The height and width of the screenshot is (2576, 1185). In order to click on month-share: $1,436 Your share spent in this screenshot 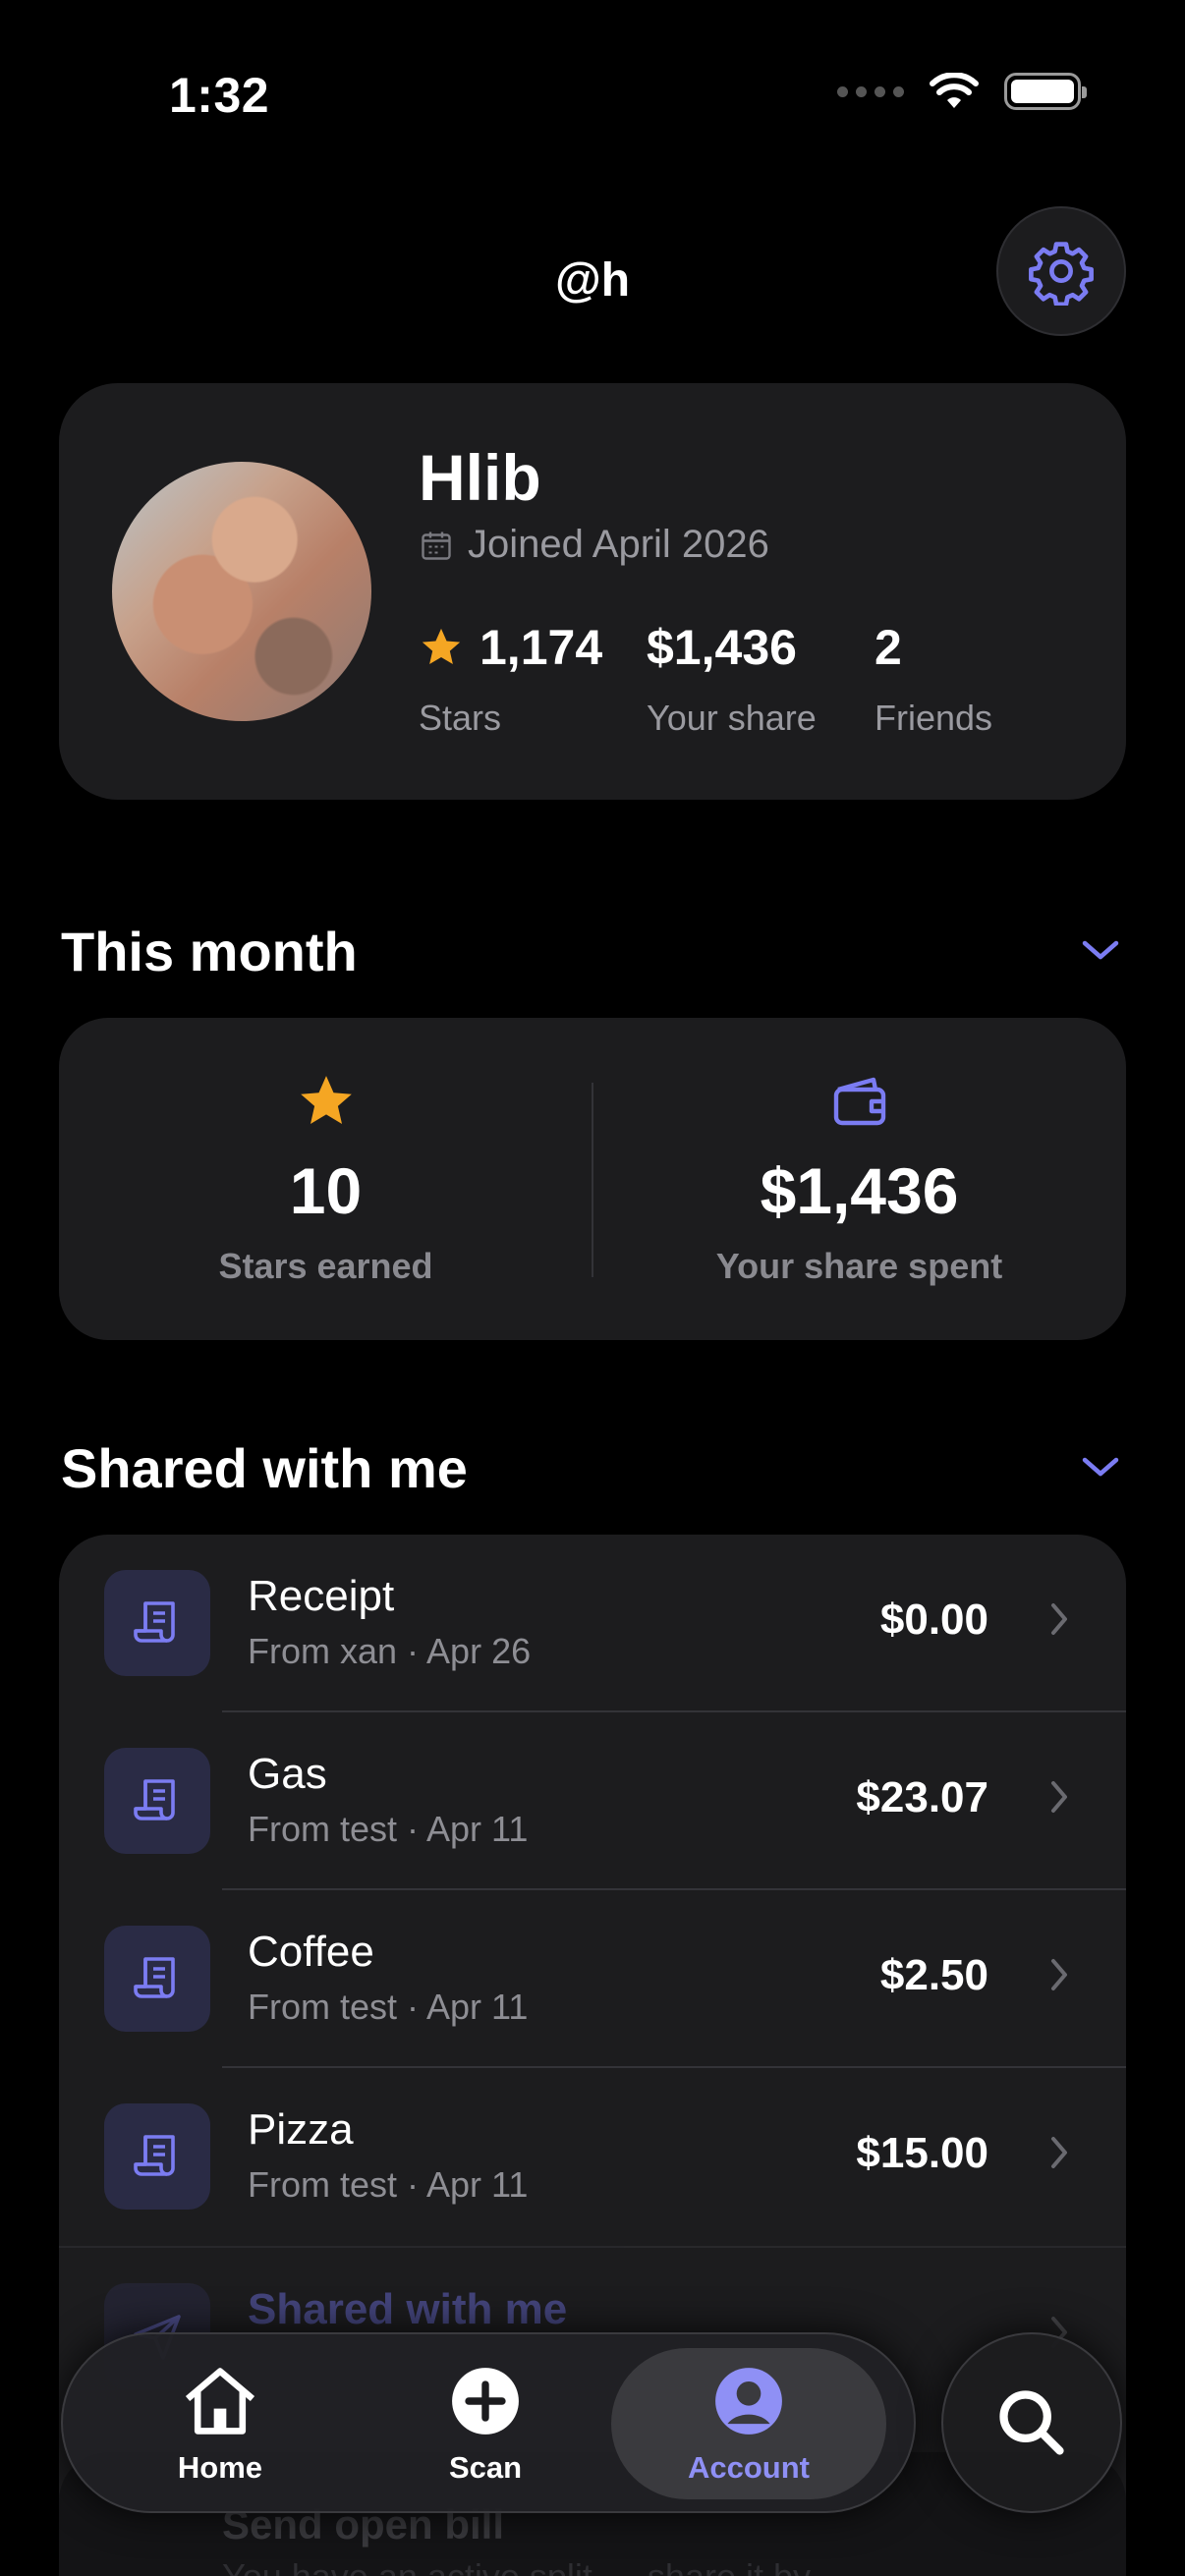, I will do `click(859, 1178)`.